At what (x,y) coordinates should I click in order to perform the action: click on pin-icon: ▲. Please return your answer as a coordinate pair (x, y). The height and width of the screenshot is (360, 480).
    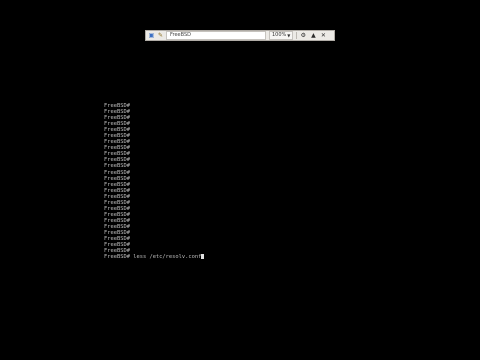
    Looking at the image, I should click on (313, 35).